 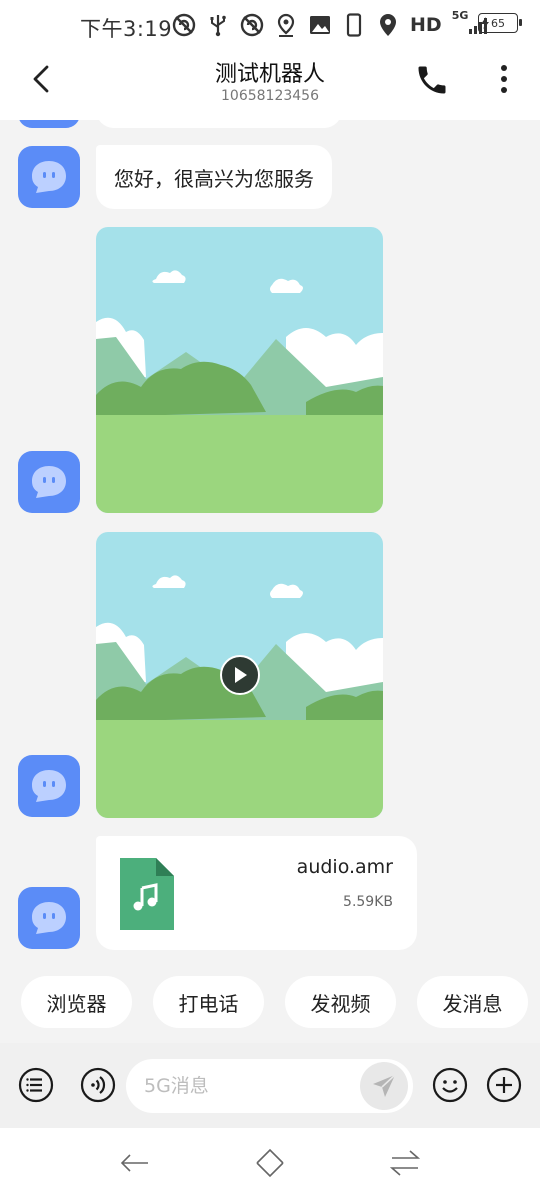 What do you see at coordinates (340, 1002) in the screenshot?
I see `quick-reply-video: 发视频` at bounding box center [340, 1002].